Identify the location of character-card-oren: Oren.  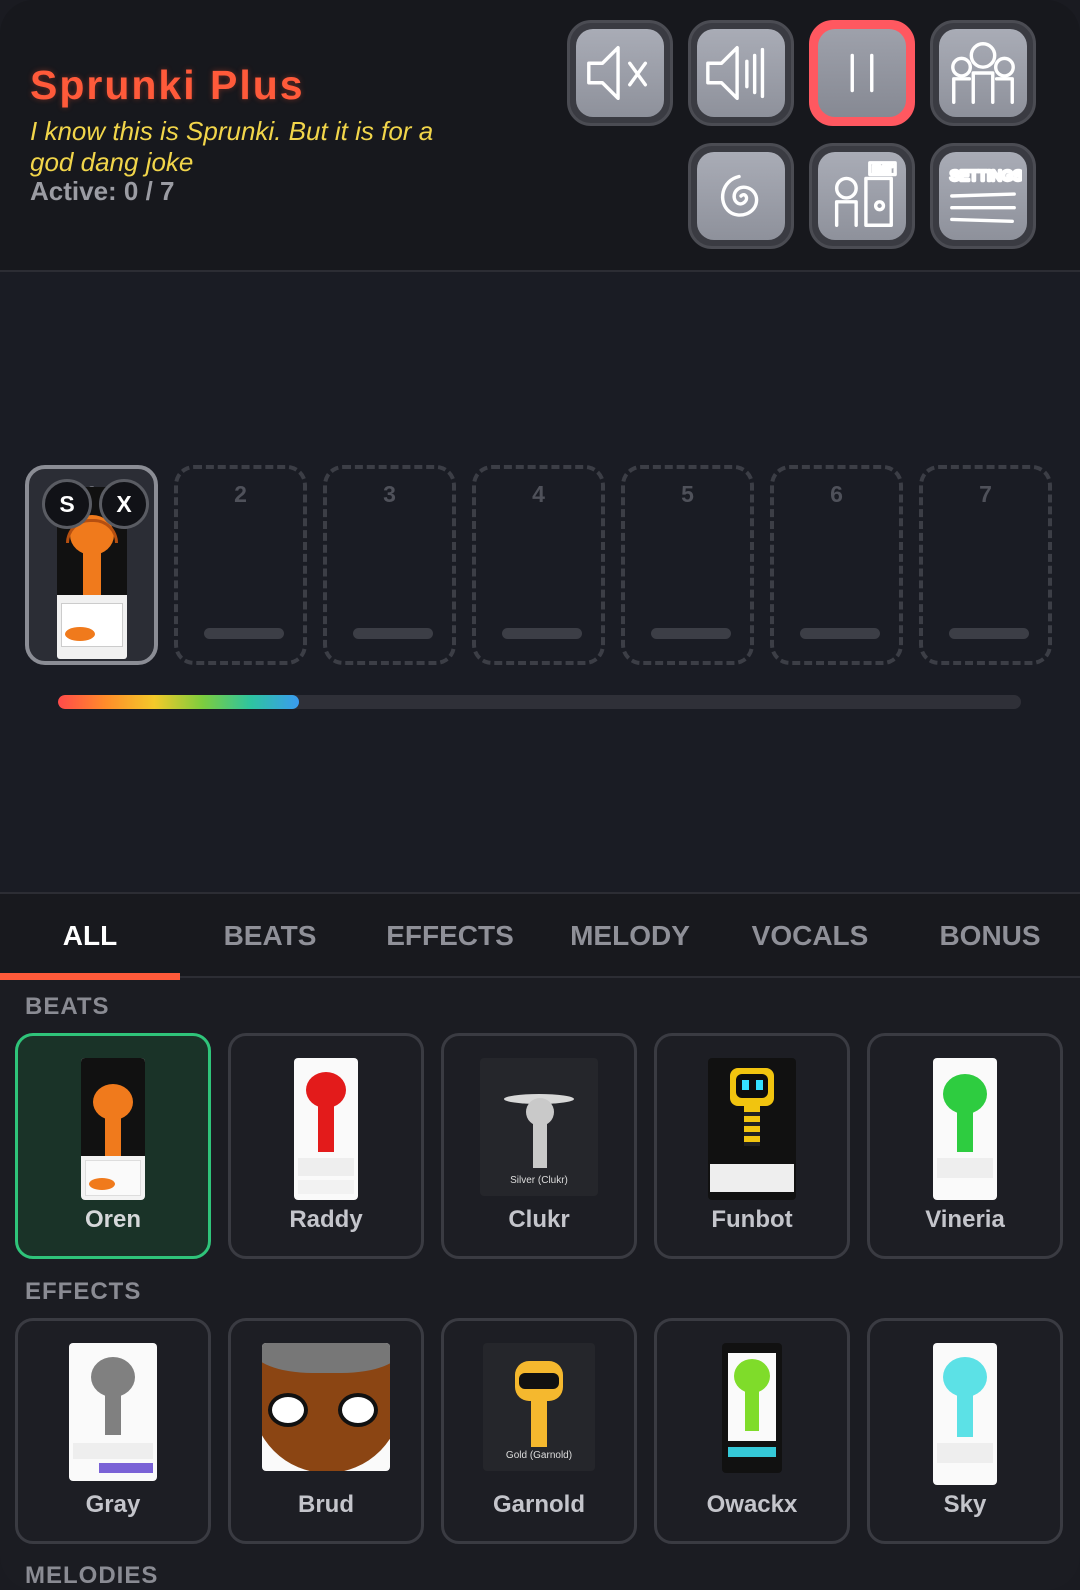
(113, 1146).